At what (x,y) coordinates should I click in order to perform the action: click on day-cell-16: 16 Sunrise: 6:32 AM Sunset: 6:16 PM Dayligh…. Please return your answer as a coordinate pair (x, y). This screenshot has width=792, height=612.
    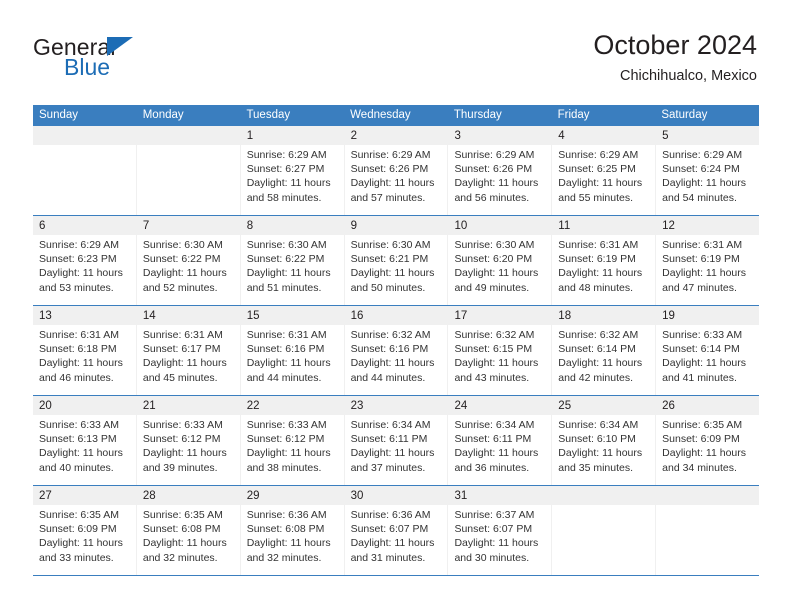
    Looking at the image, I should click on (396, 350).